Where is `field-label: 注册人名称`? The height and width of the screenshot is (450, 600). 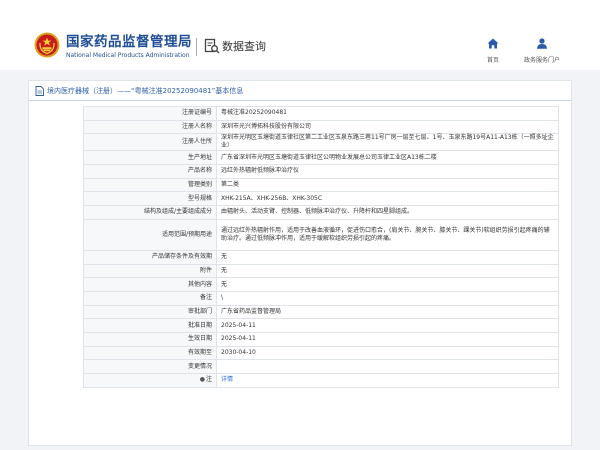 field-label: 注册人名称 is located at coordinates (150, 127).